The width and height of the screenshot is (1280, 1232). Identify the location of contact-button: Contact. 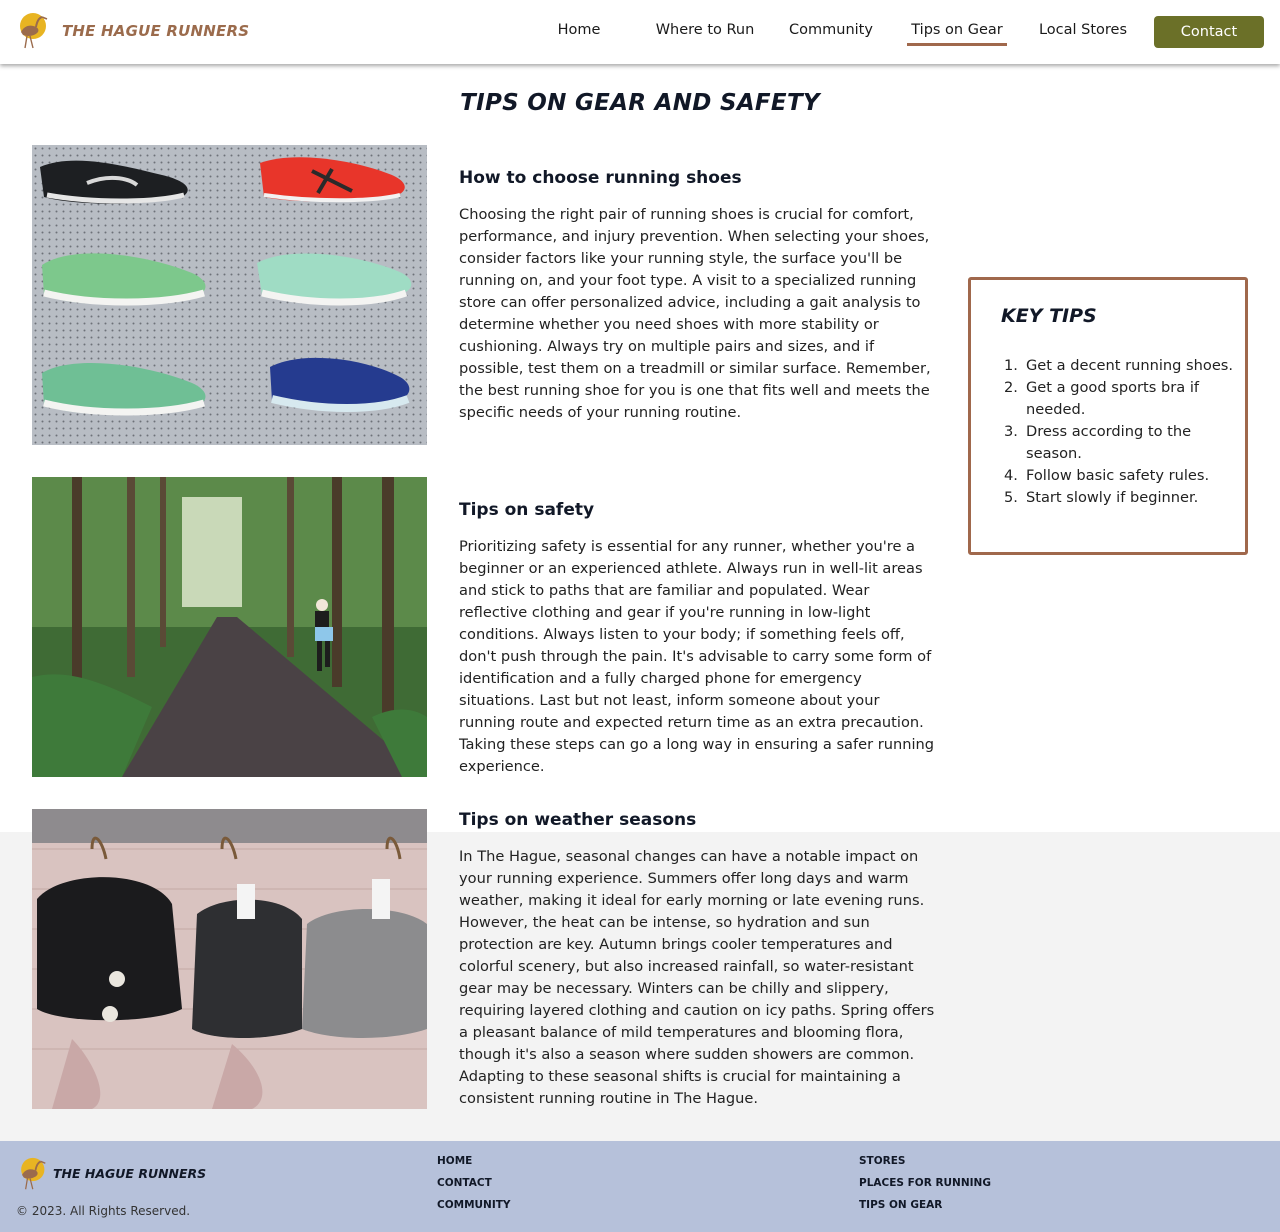
(1209, 32).